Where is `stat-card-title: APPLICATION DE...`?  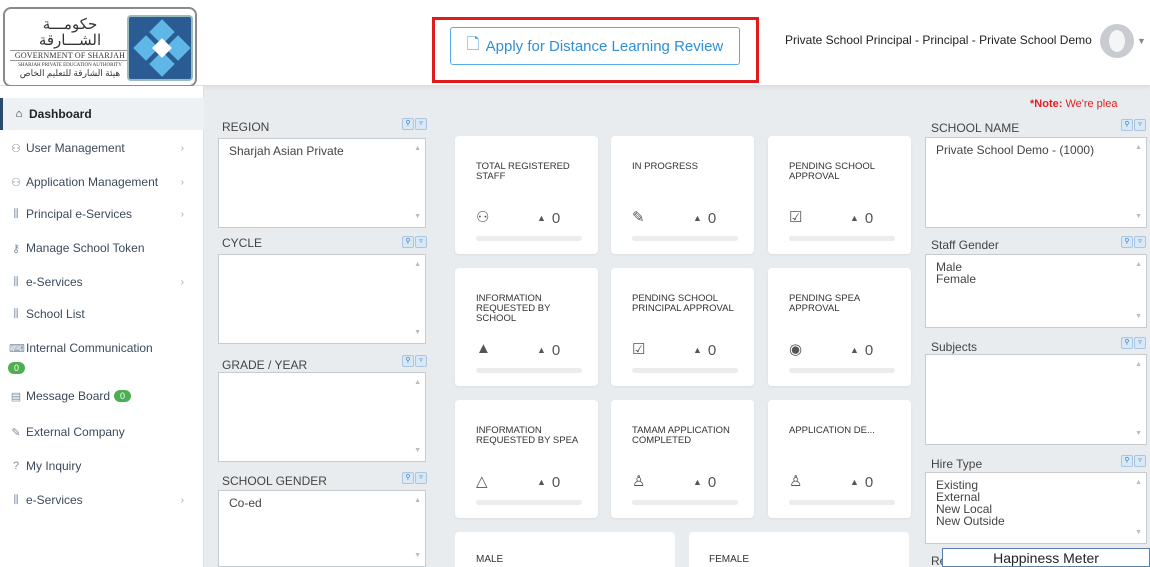 stat-card-title: APPLICATION DE... is located at coordinates (832, 430).